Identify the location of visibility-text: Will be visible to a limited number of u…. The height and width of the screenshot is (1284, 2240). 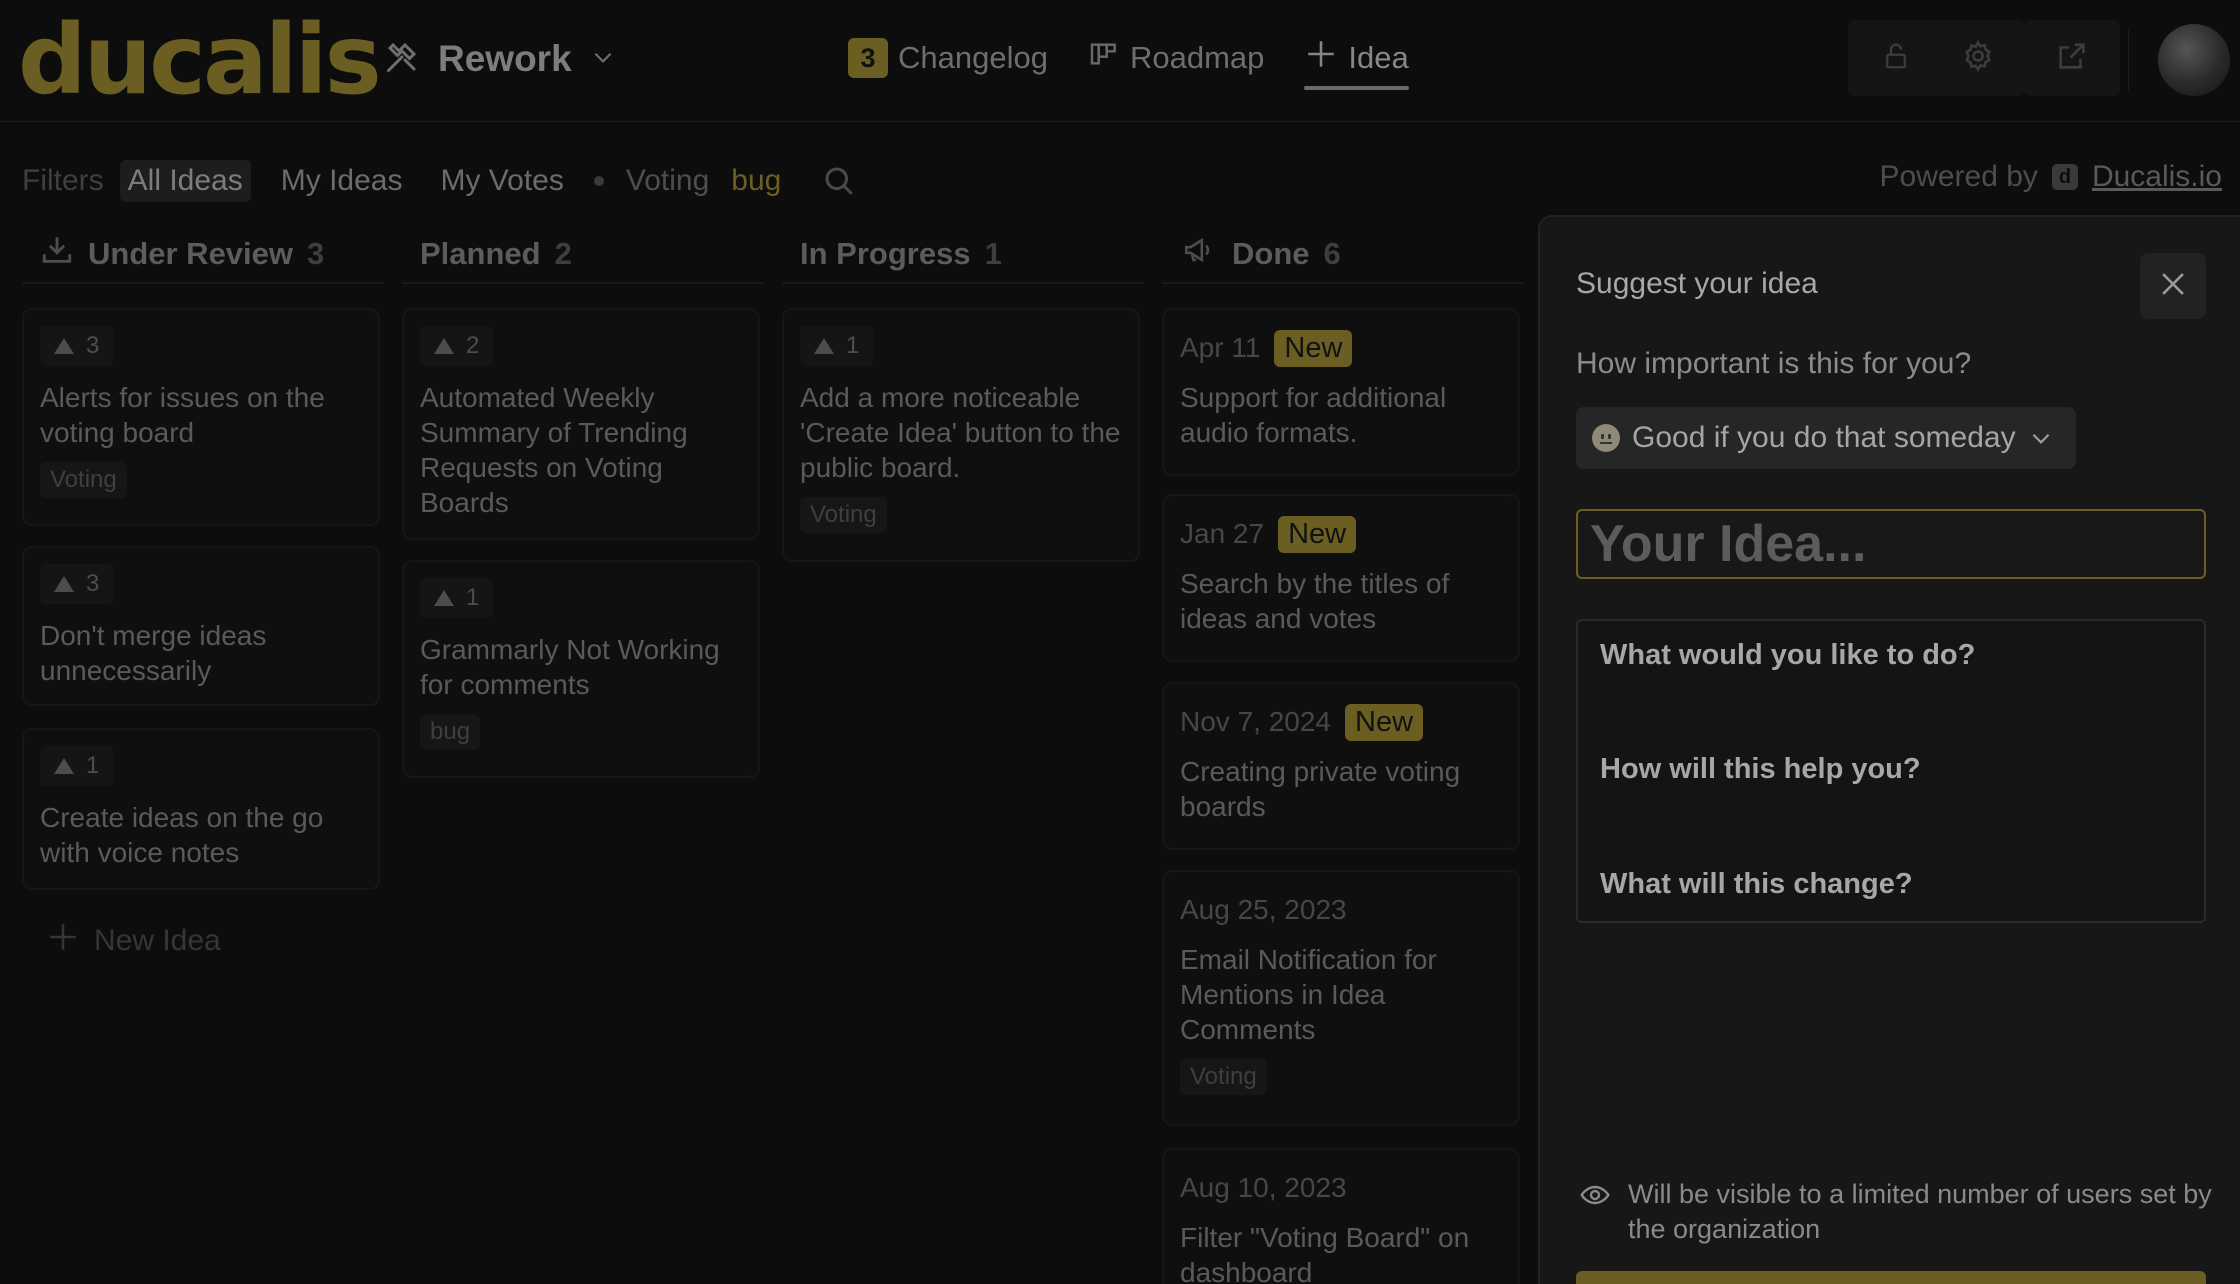
(1920, 1211).